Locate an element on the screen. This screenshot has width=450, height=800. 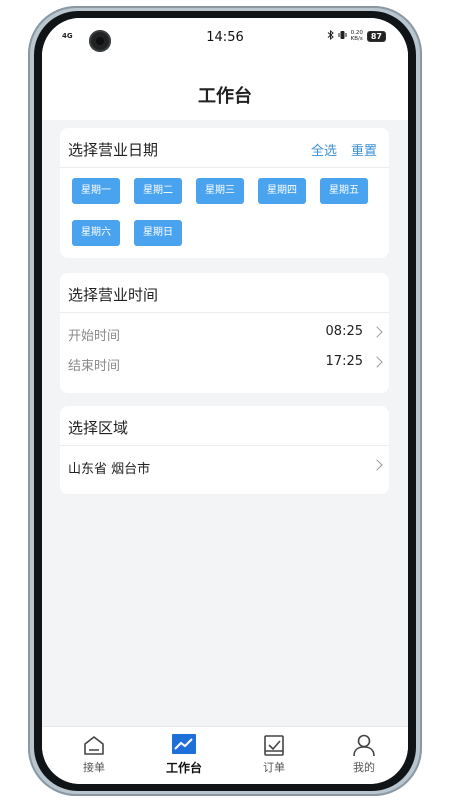
region-card-header: 选择区域 is located at coordinates (224, 426).